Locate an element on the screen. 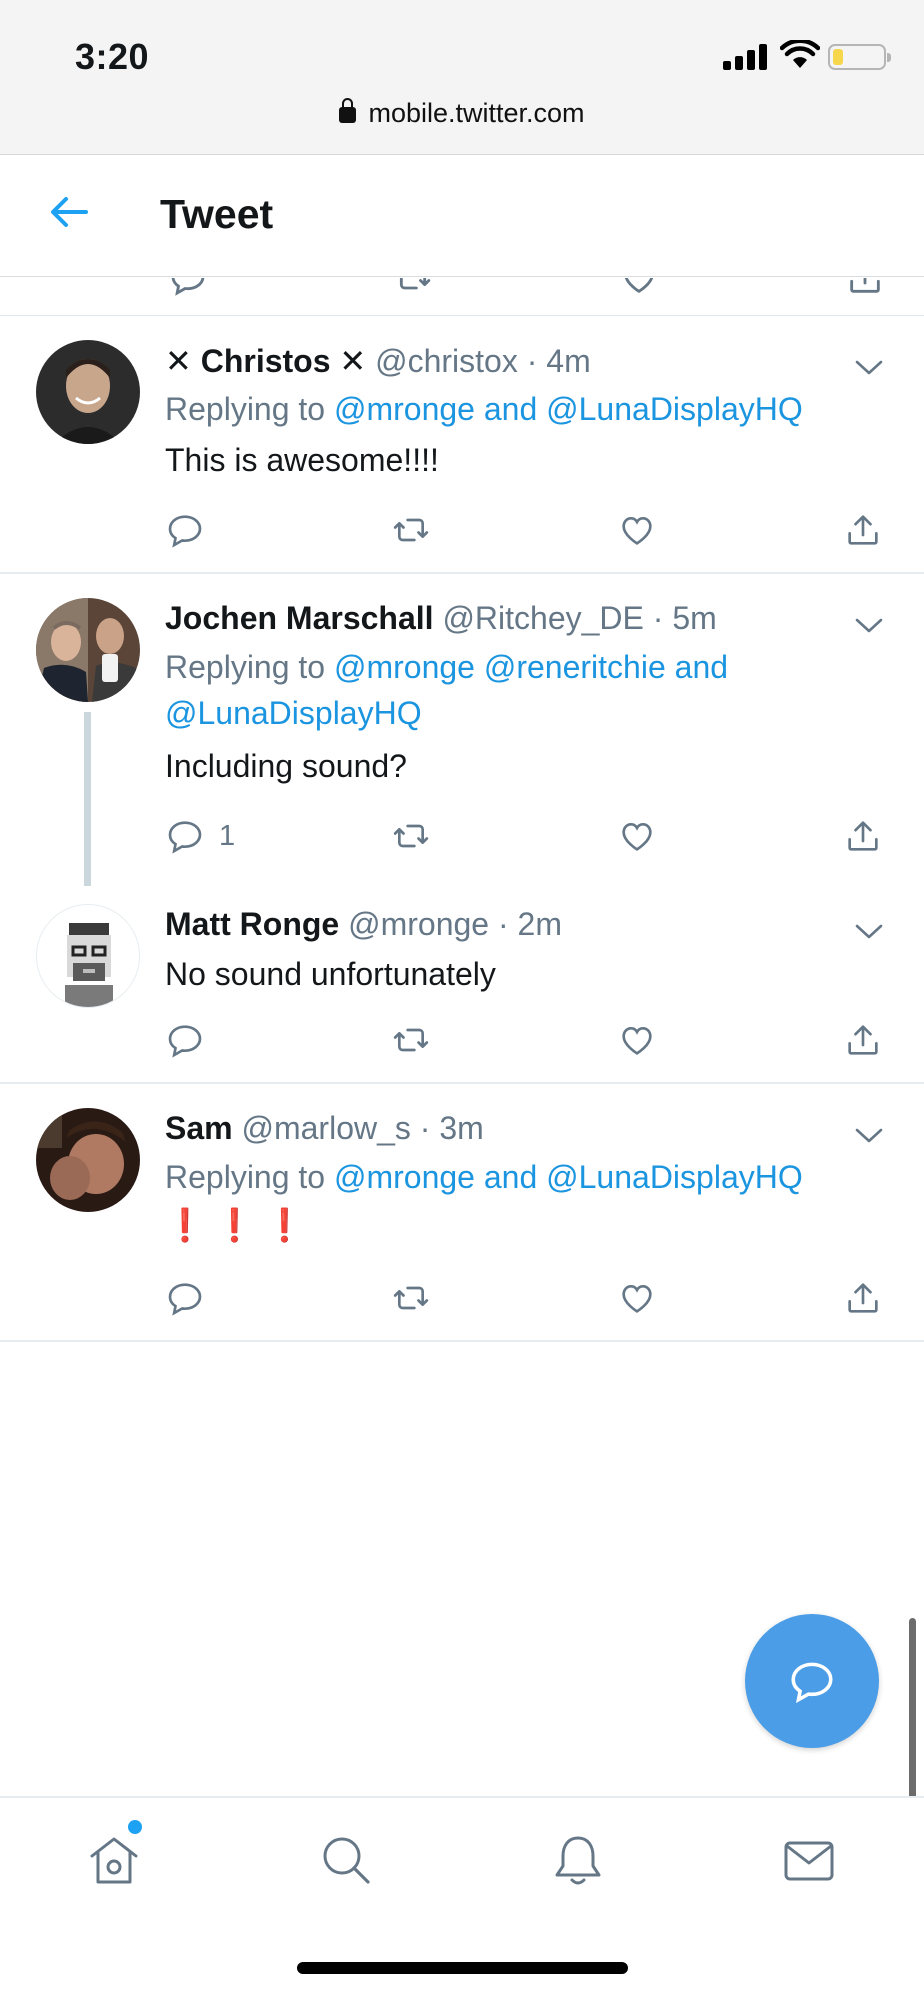  home-icon is located at coordinates (114, 1860).